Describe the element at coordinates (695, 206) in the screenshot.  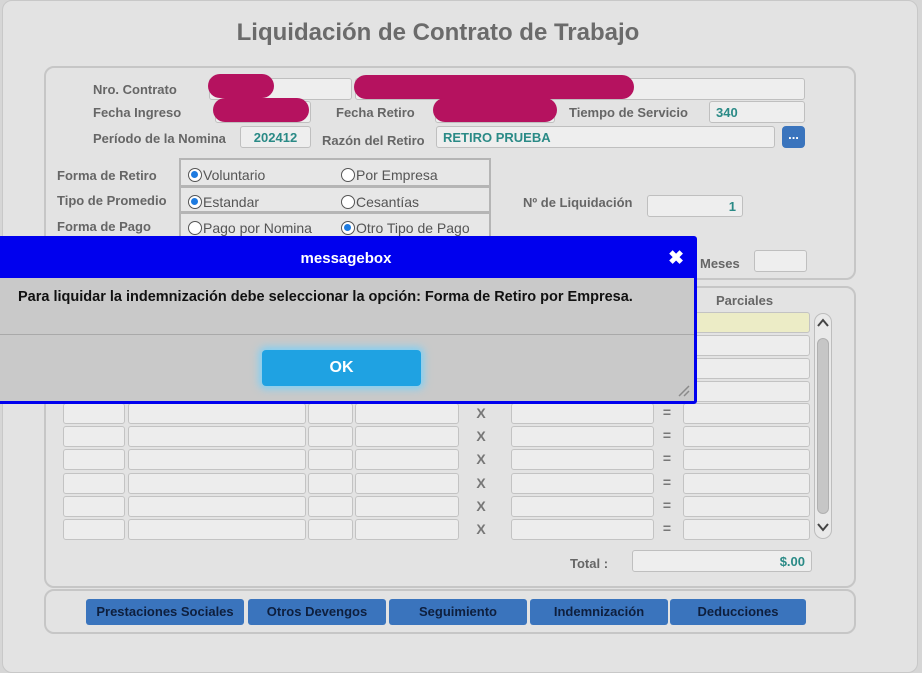
I see `nro-liquidacion-field: 1` at that location.